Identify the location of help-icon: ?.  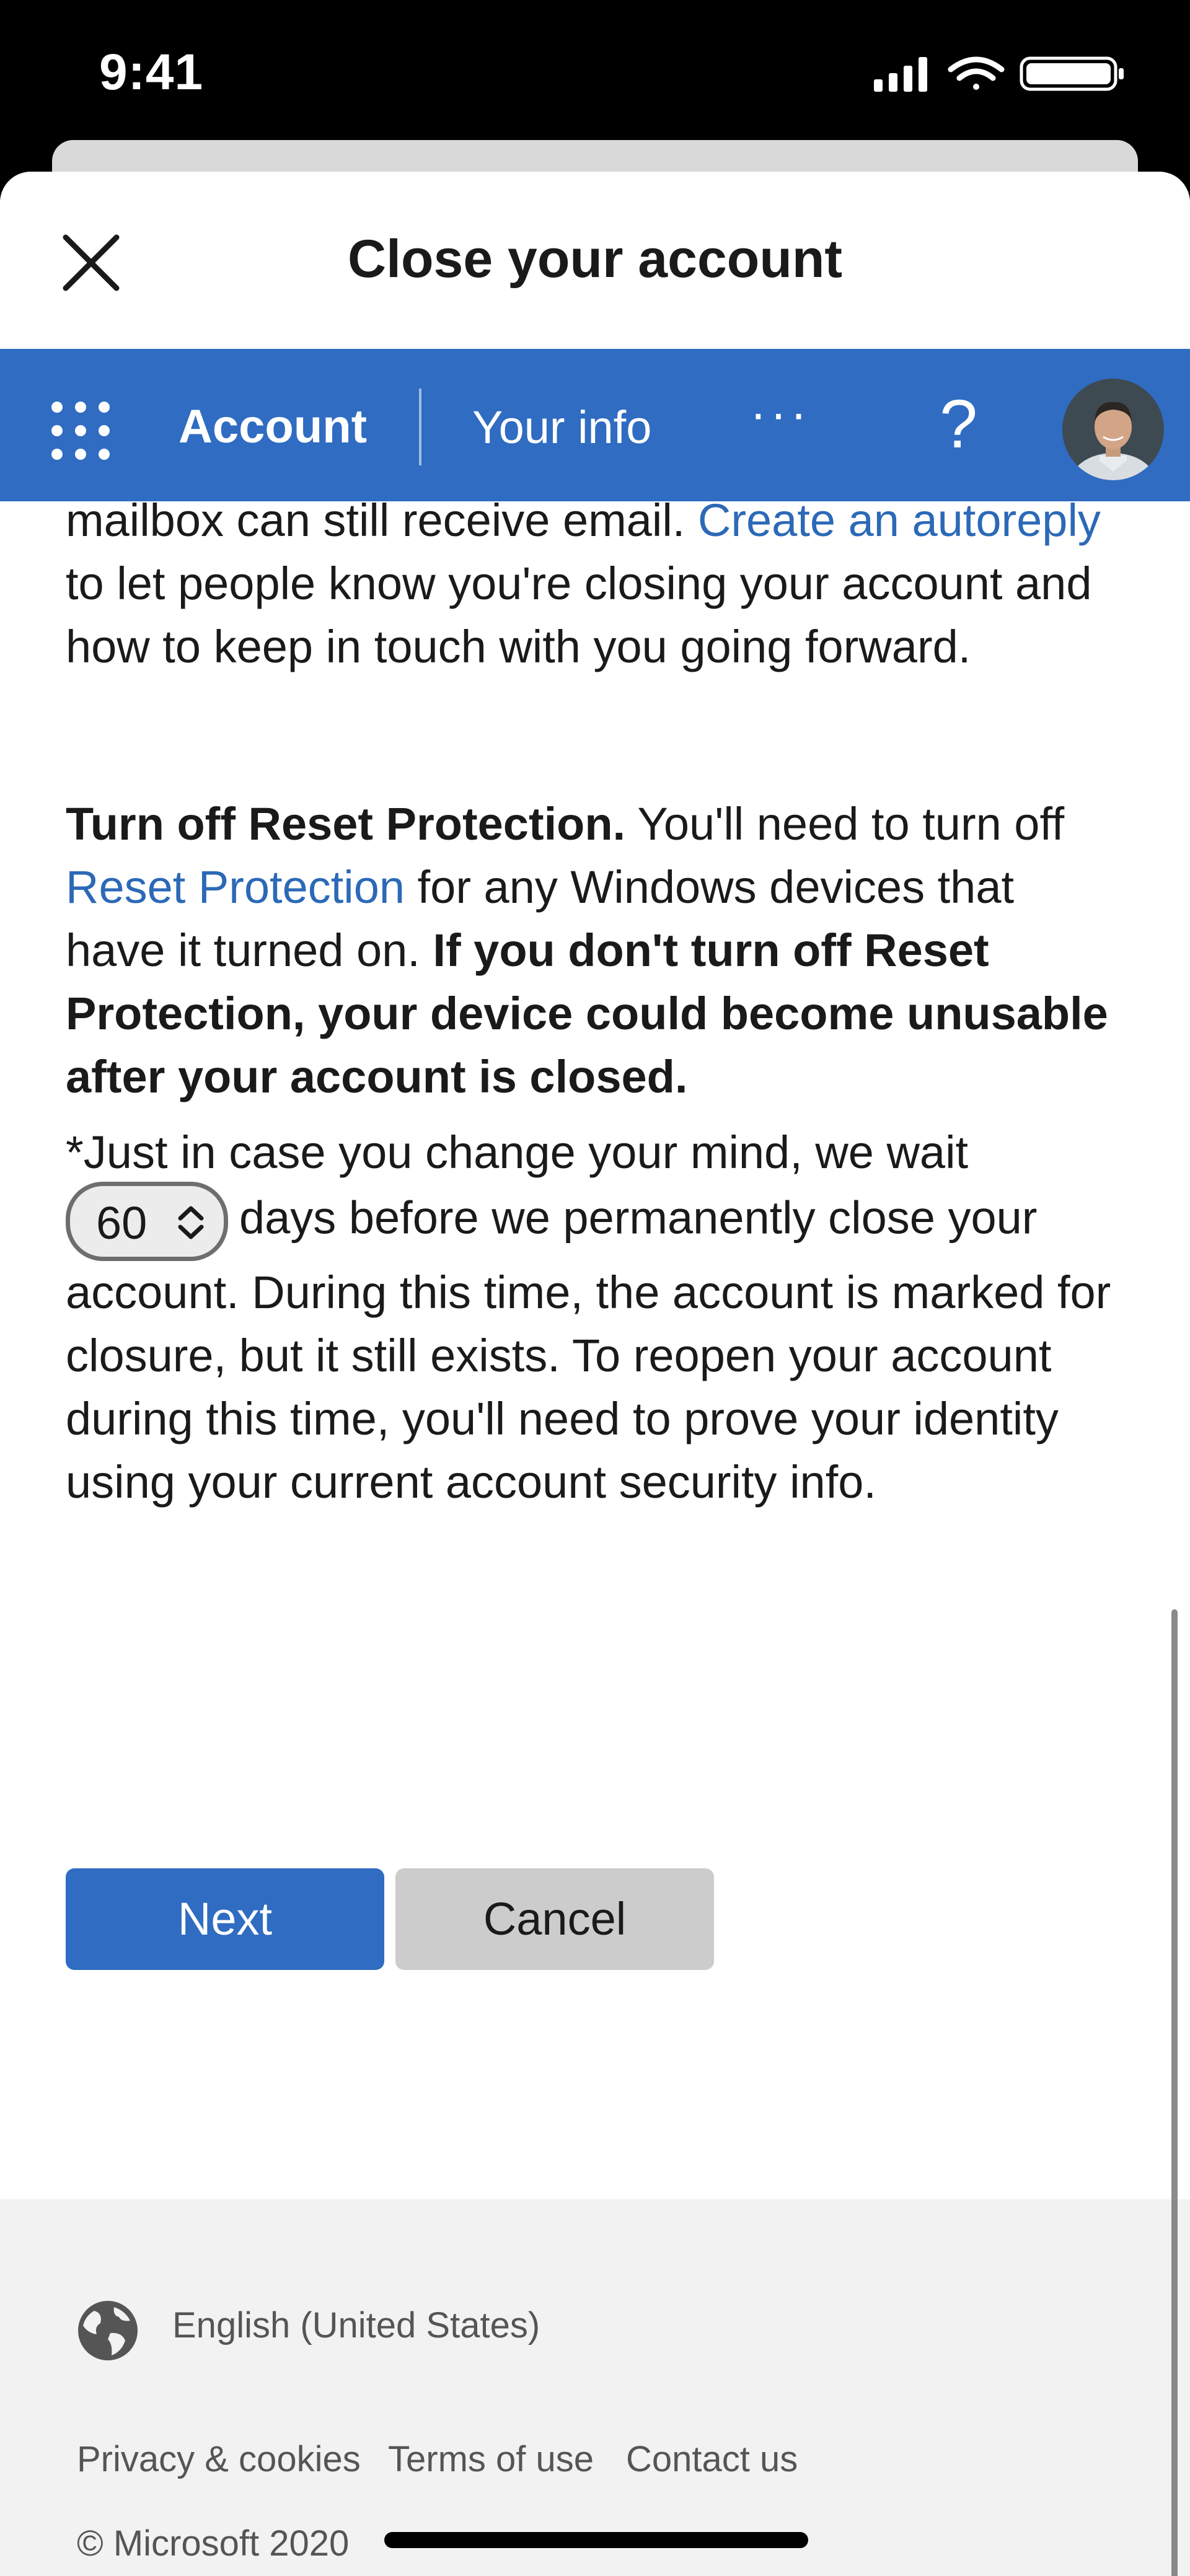
(958, 425).